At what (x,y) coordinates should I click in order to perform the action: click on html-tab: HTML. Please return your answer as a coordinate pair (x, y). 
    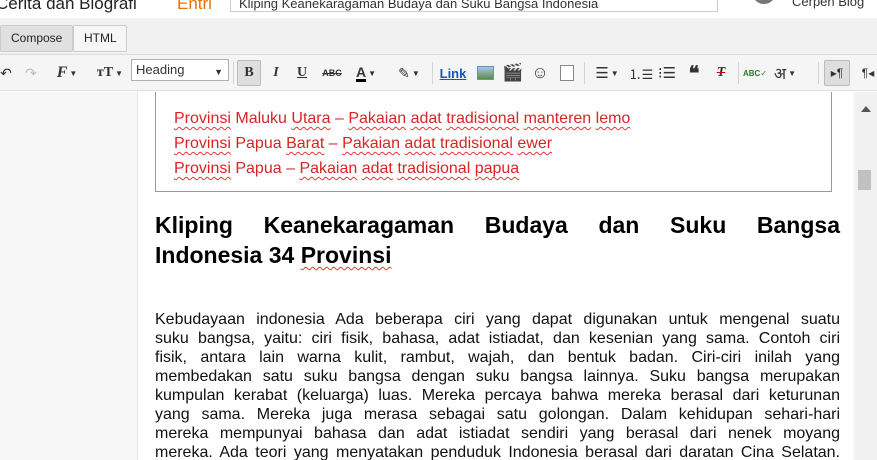
    Looking at the image, I should click on (100, 38).